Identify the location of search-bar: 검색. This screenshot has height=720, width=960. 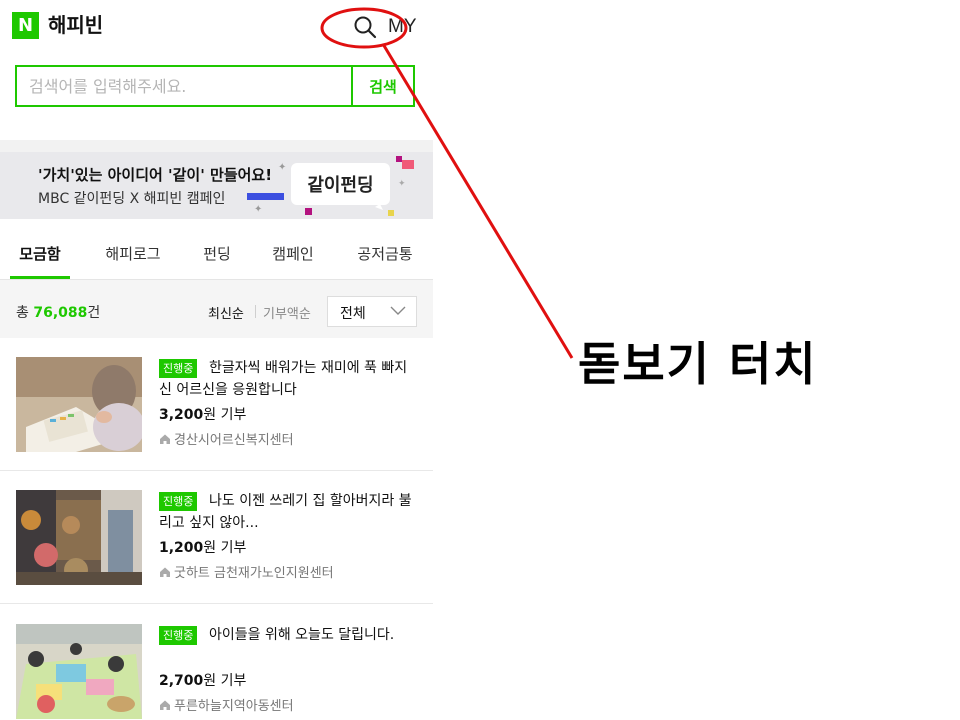
(215, 86).